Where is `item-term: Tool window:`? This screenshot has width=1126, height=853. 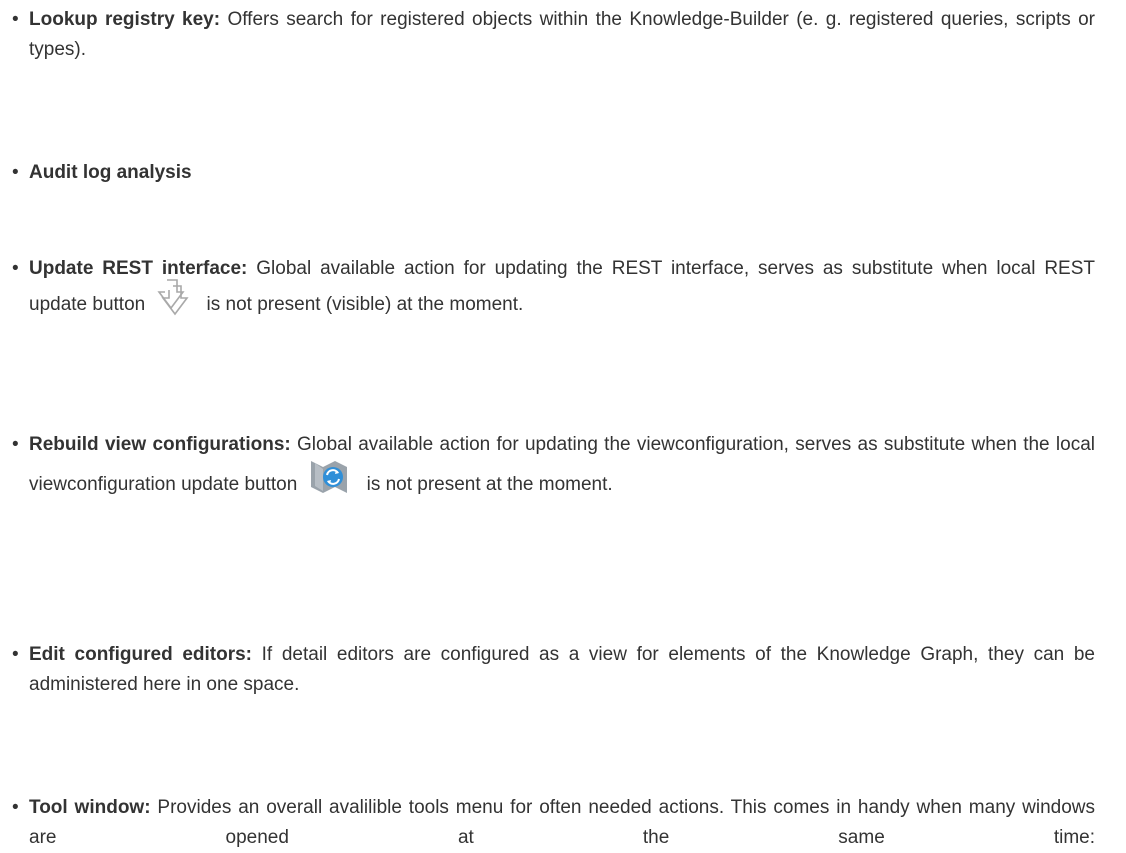 item-term: Tool window: is located at coordinates (90, 807).